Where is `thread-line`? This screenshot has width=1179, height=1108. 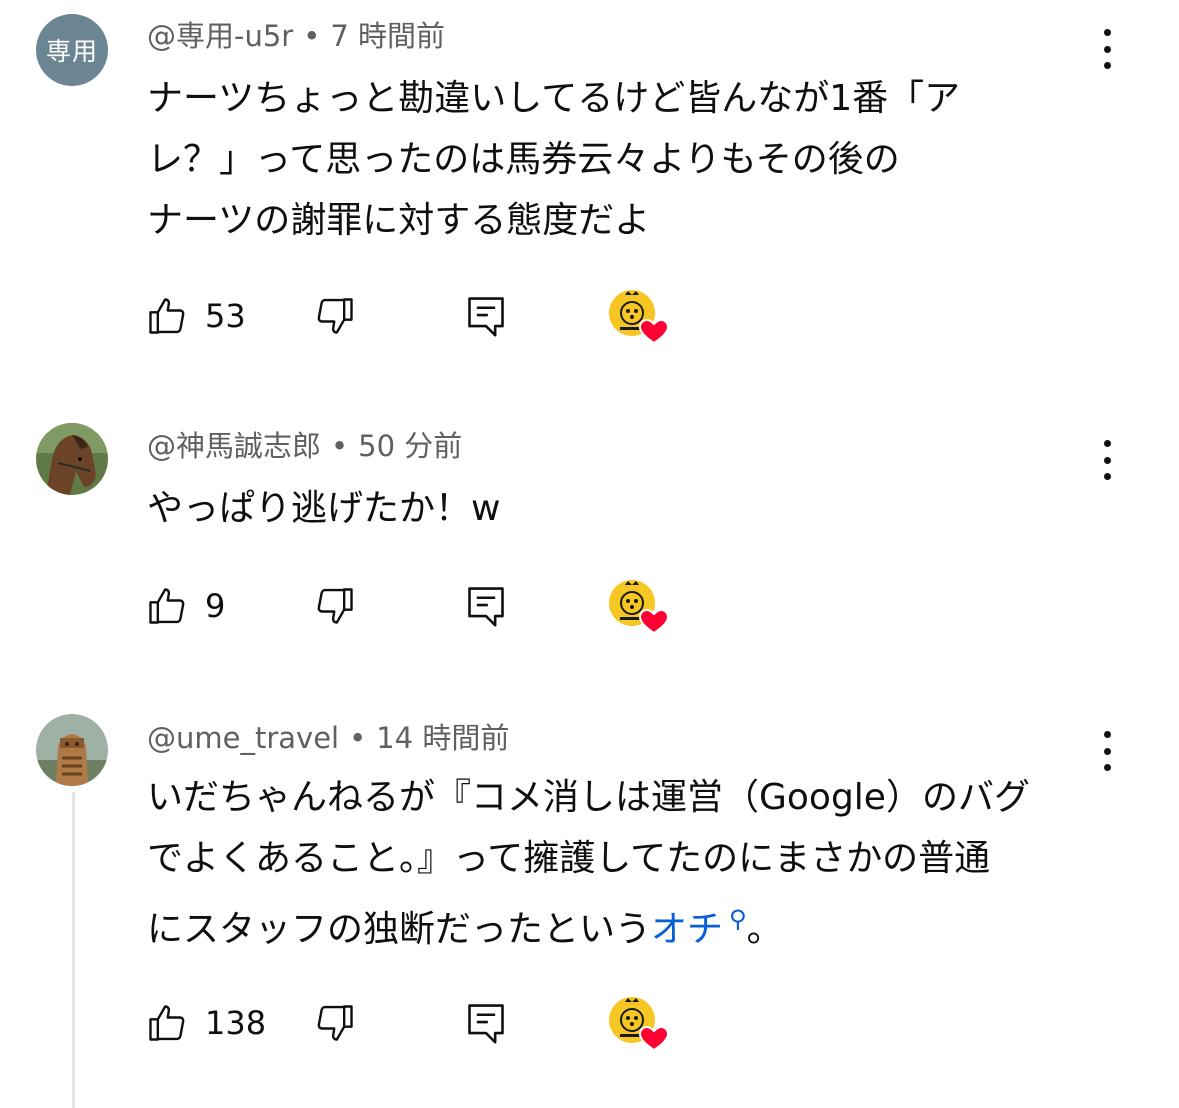
thread-line is located at coordinates (73, 950).